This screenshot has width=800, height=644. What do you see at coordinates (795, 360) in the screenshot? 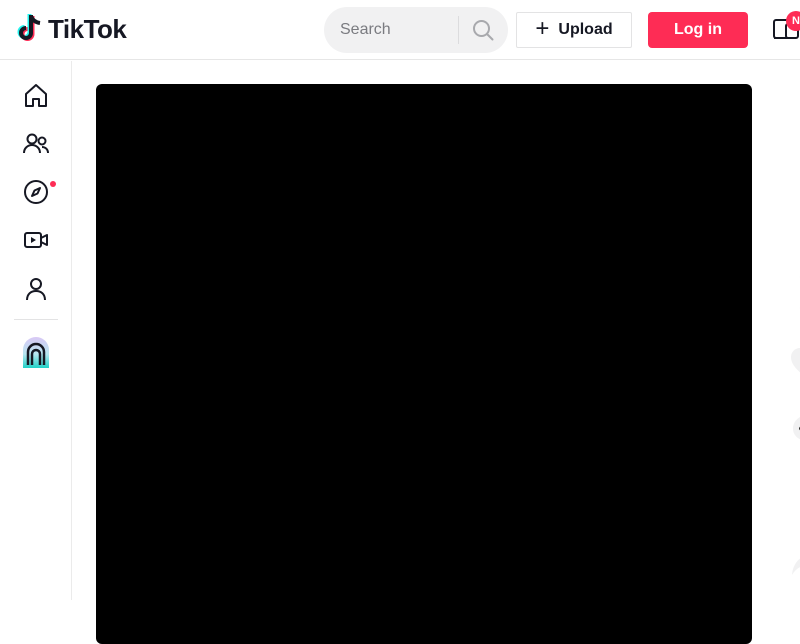
I see `heart-icon` at bounding box center [795, 360].